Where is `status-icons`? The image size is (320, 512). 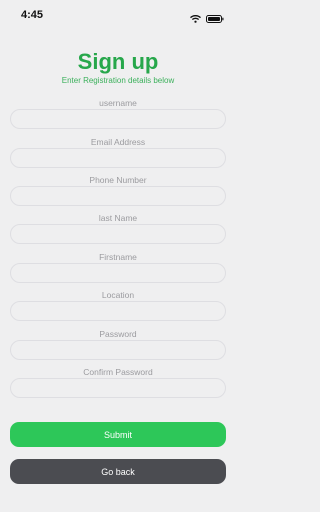 status-icons is located at coordinates (207, 19).